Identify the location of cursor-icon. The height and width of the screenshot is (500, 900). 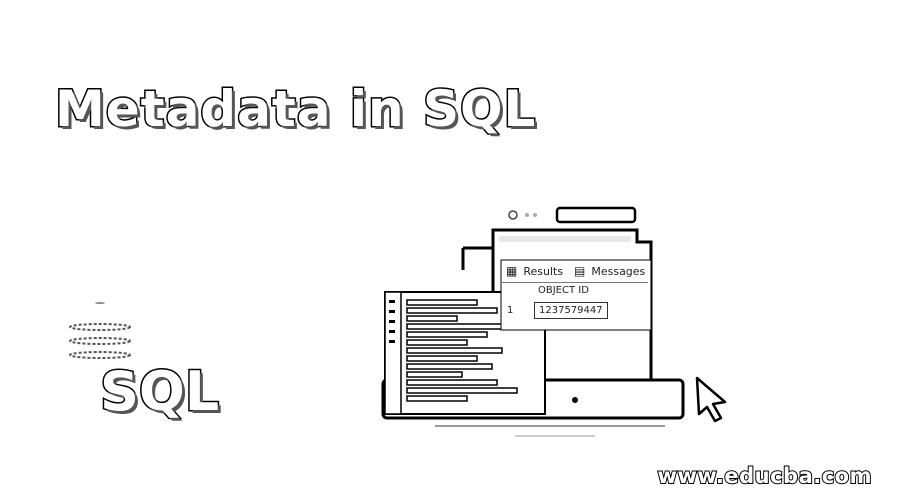
(711, 399).